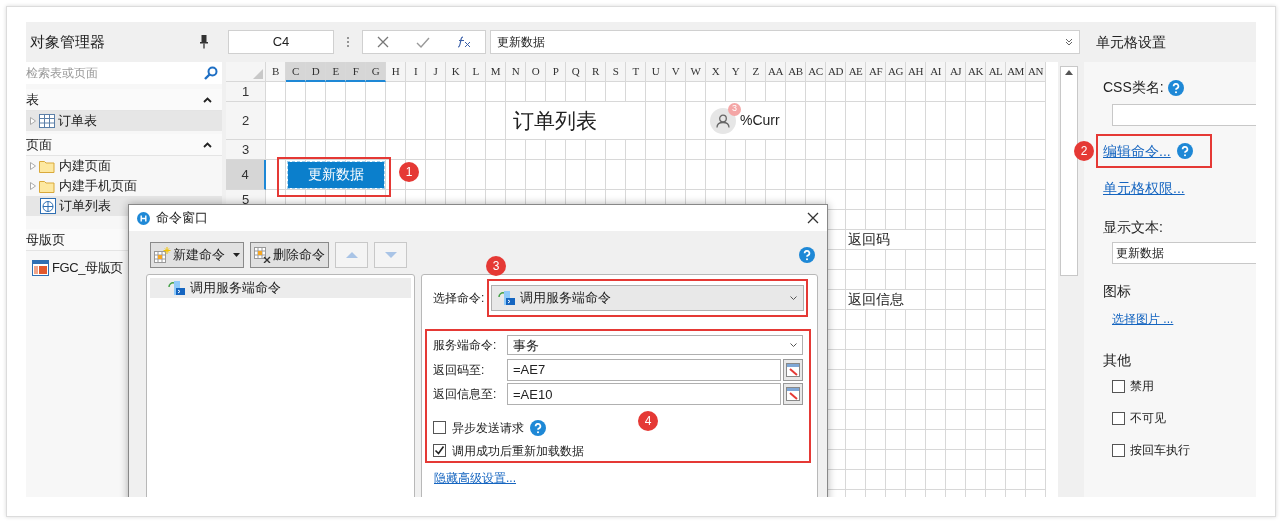  I want to click on column-header: K, so click(456, 72).